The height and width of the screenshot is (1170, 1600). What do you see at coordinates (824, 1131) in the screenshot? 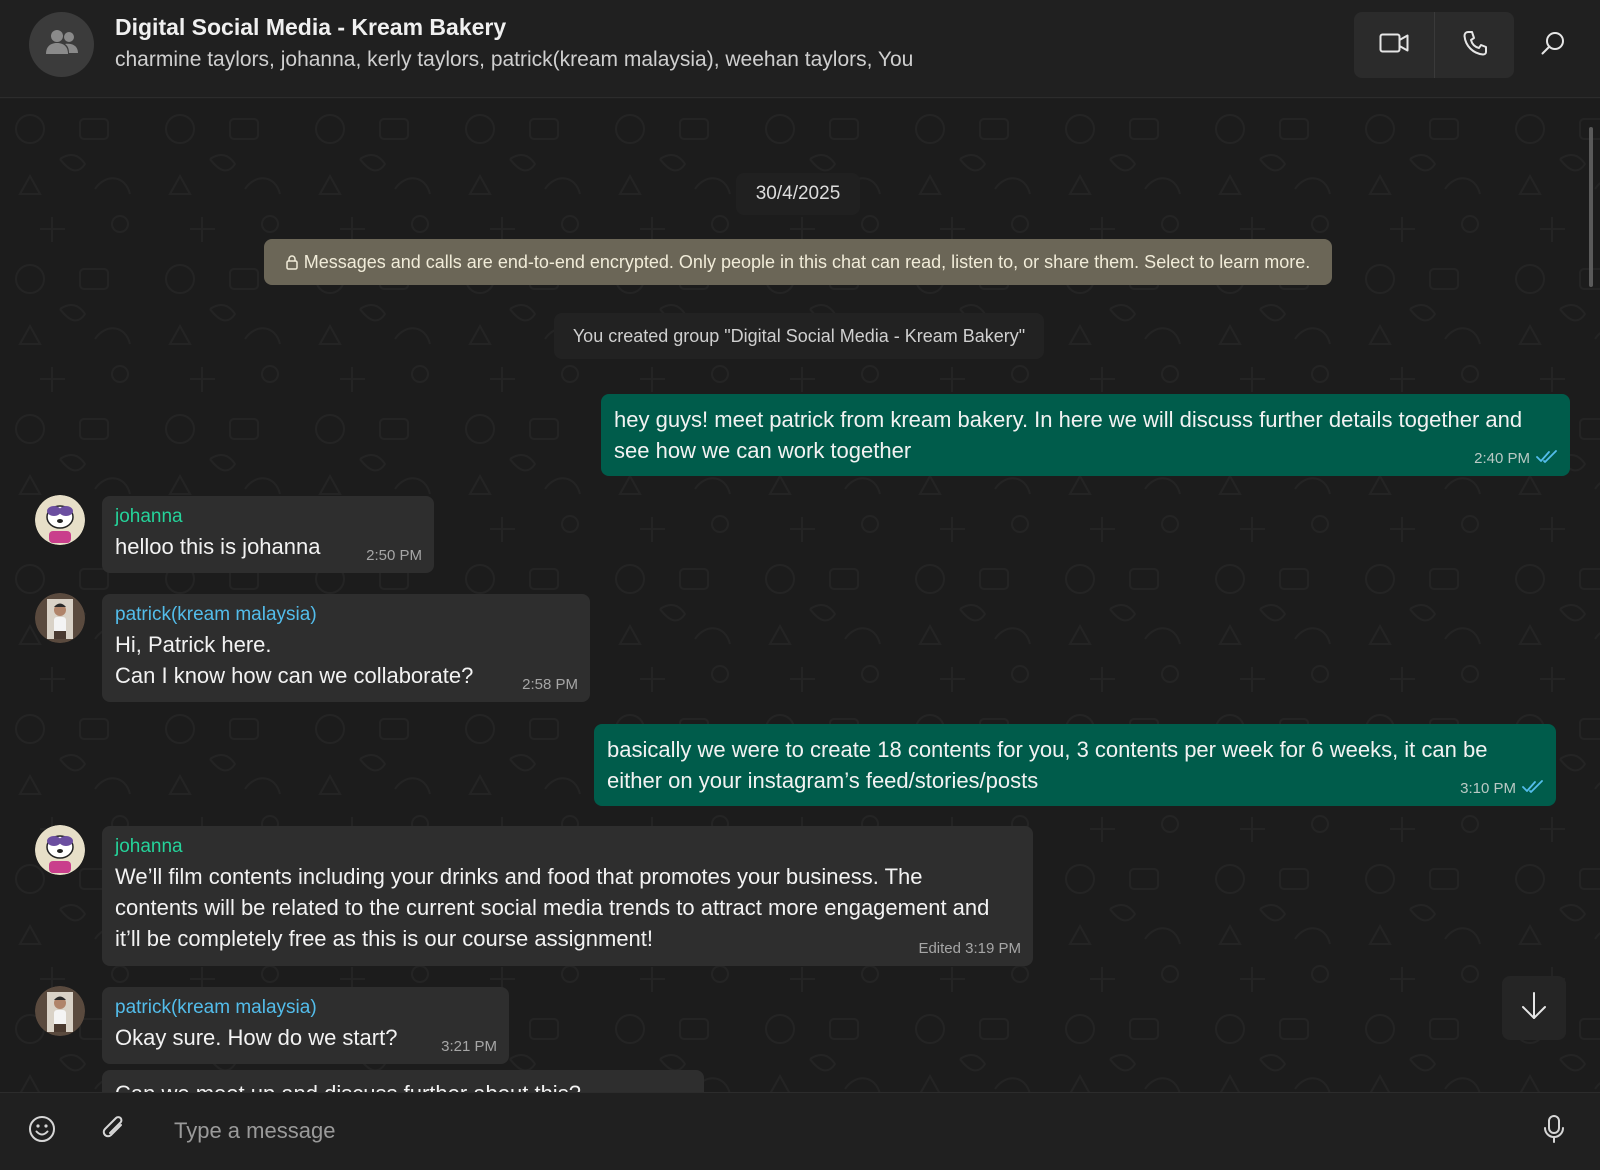
I see `message-input` at bounding box center [824, 1131].